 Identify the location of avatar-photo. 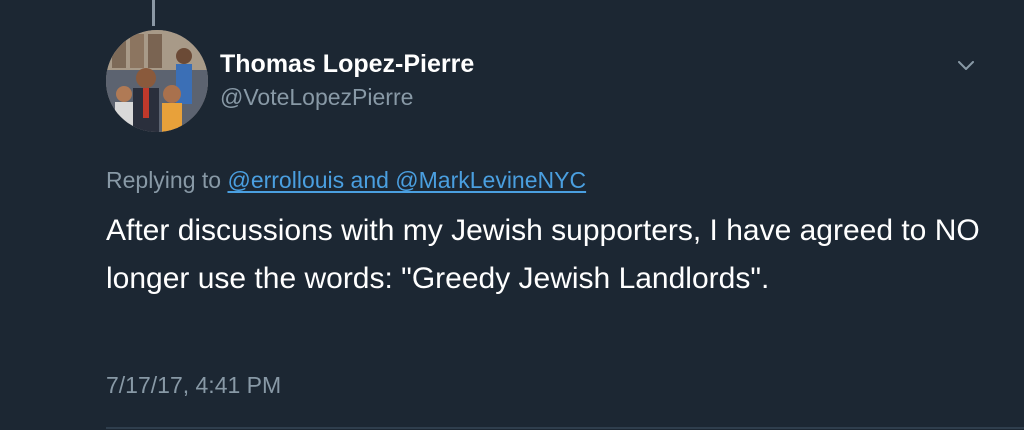
(157, 81).